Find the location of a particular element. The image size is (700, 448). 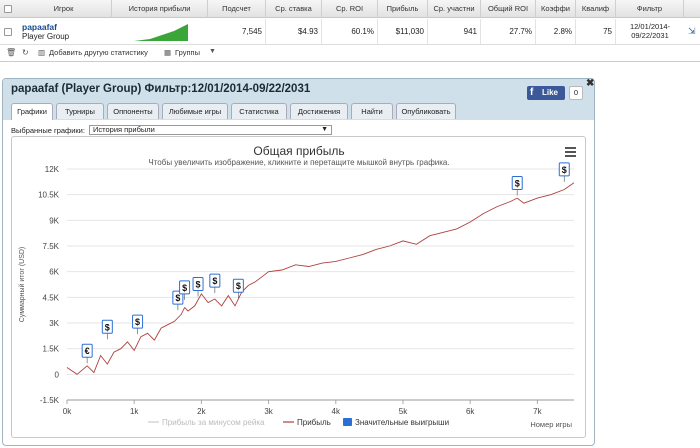

cell-coef: 2.8% is located at coordinates (556, 32).